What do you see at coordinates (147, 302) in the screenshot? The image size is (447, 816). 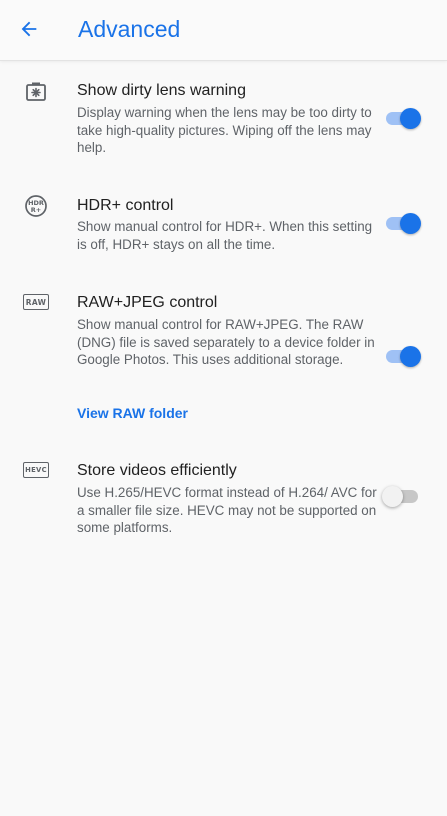 I see `setting-title: RAW+JPEG control` at bounding box center [147, 302].